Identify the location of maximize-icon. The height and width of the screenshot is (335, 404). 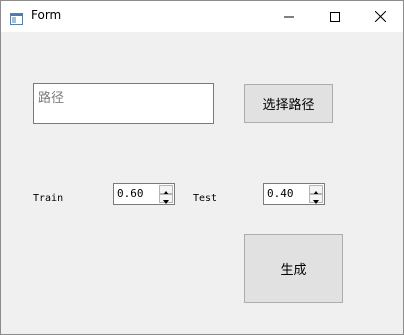
(335, 16).